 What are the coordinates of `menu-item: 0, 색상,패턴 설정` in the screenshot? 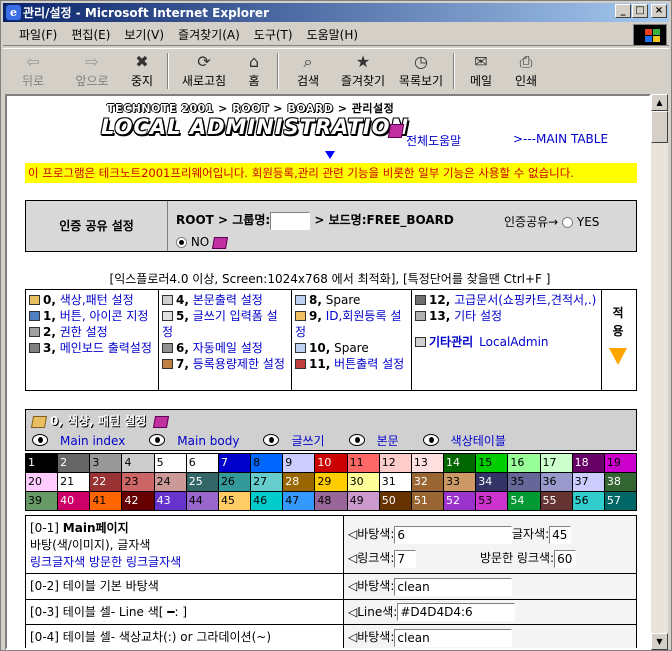 It's located at (92, 300).